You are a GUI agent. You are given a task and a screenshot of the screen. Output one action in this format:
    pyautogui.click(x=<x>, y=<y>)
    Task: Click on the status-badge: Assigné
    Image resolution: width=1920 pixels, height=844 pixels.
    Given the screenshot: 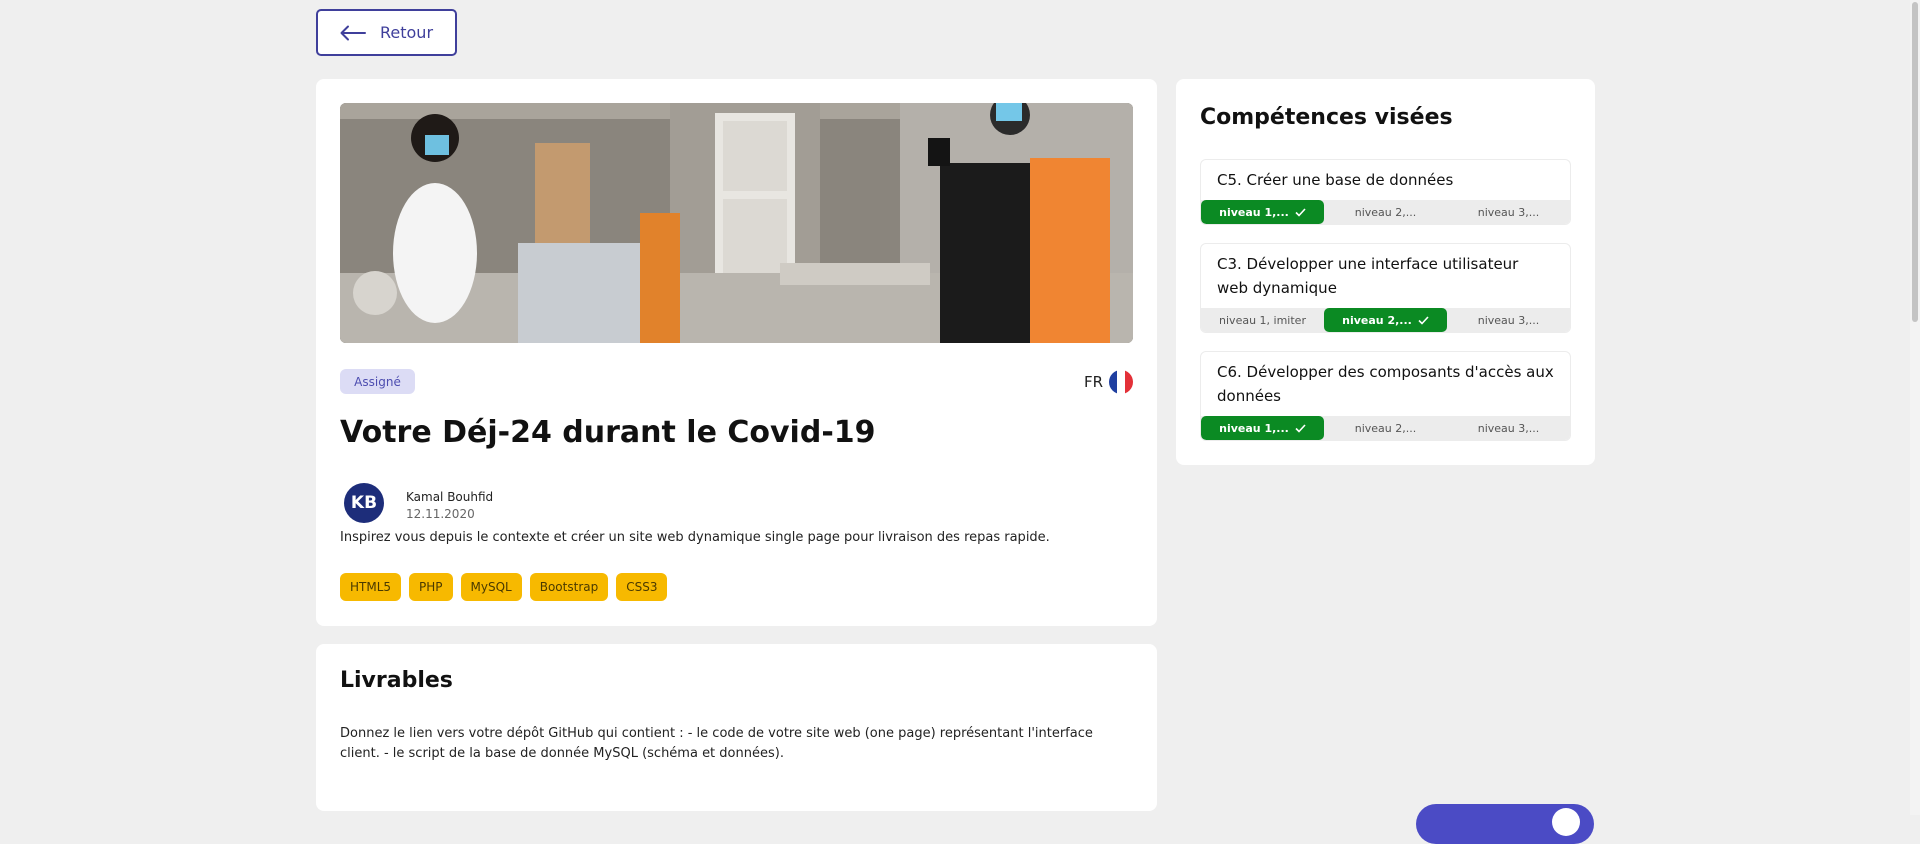 What is the action you would take?
    pyautogui.click(x=377, y=381)
    